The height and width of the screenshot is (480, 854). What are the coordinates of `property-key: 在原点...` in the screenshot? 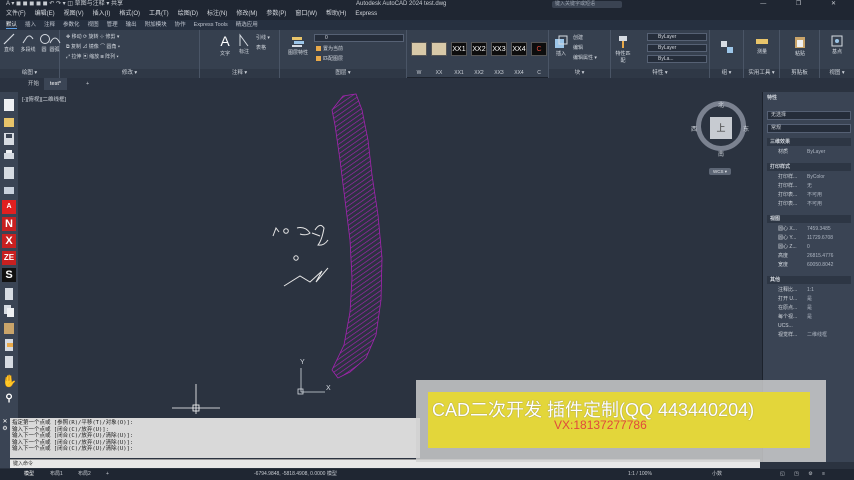 It's located at (788, 308).